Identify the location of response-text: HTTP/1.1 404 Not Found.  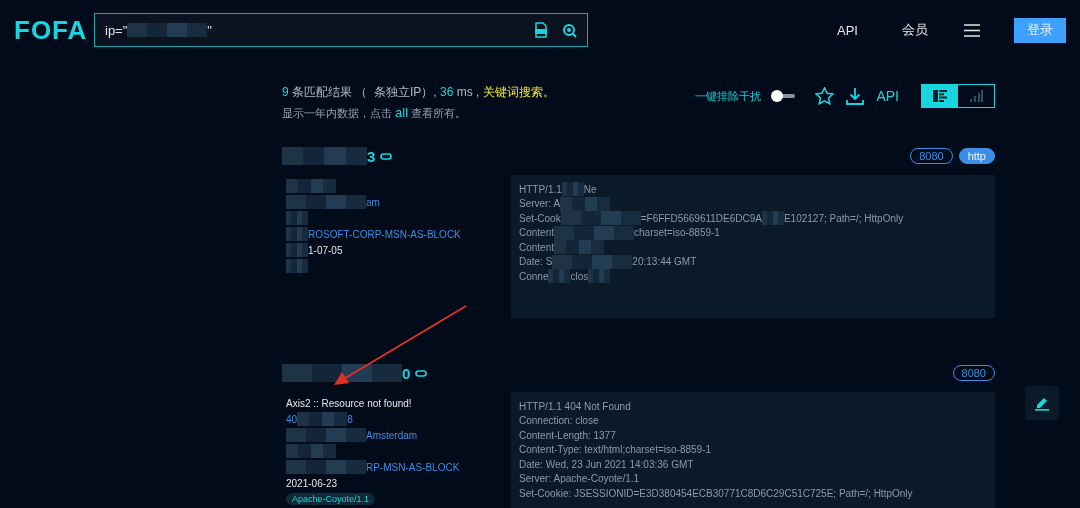
(575, 406).